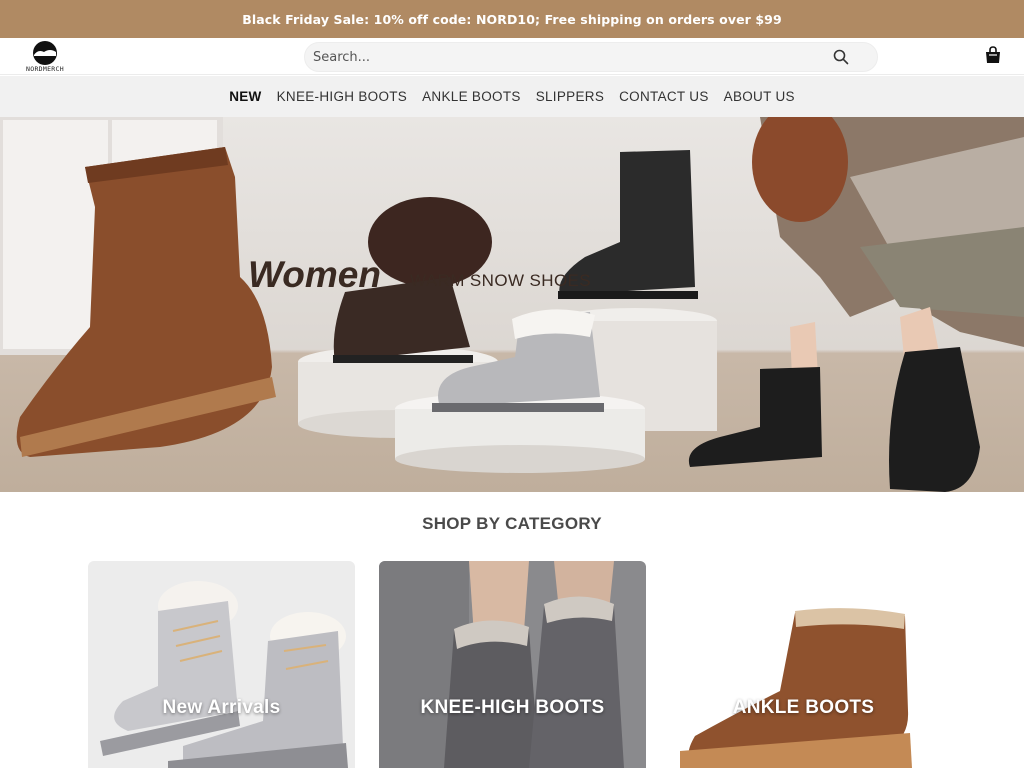  What do you see at coordinates (501, 280) in the screenshot?
I see `hero-subtitle: WARM SNOW SHOES` at bounding box center [501, 280].